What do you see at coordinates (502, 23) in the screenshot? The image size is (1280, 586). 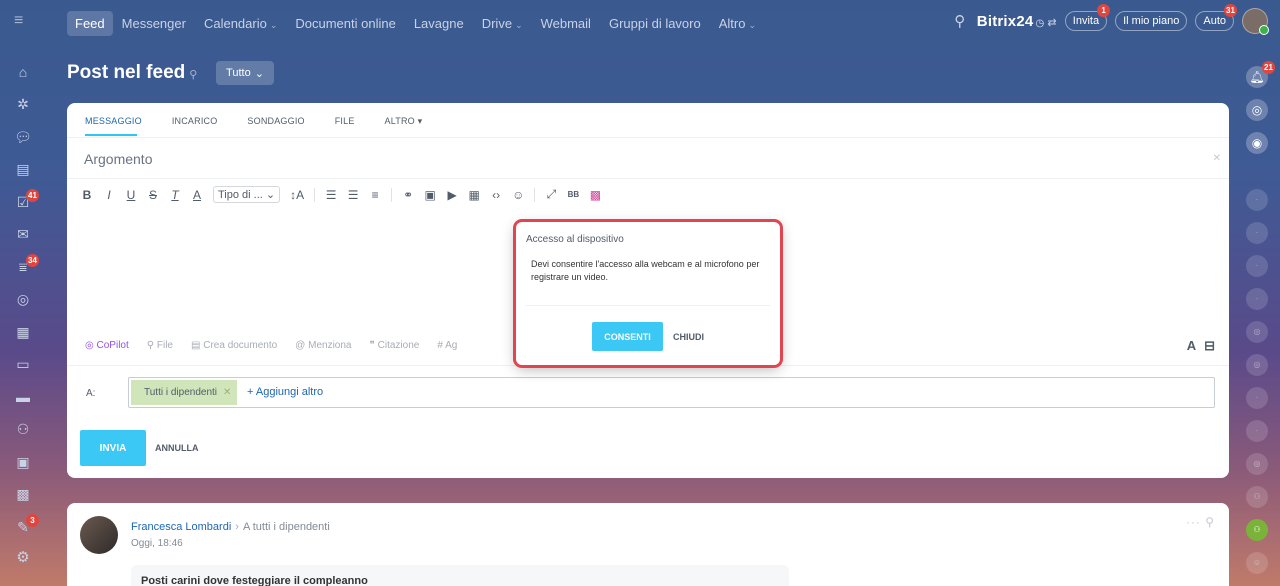 I see `nav-item-drive: Drive ⌄` at bounding box center [502, 23].